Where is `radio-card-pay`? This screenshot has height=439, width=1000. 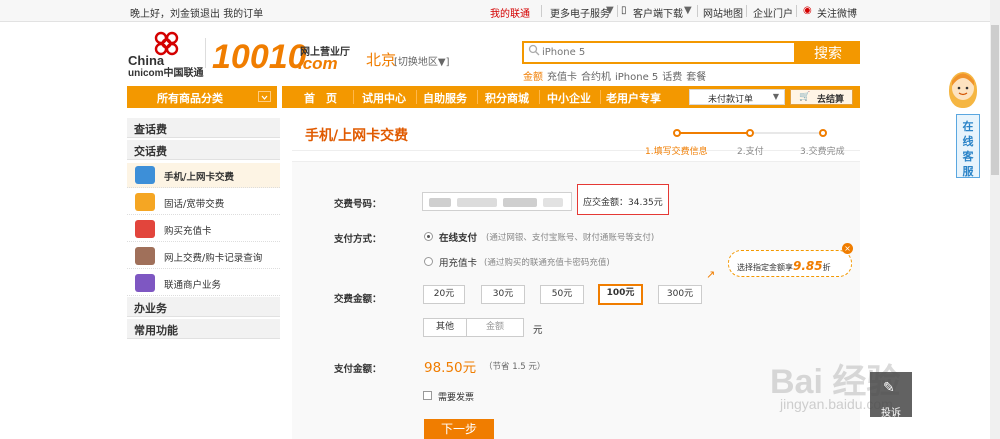
radio-card-pay is located at coordinates (428, 261).